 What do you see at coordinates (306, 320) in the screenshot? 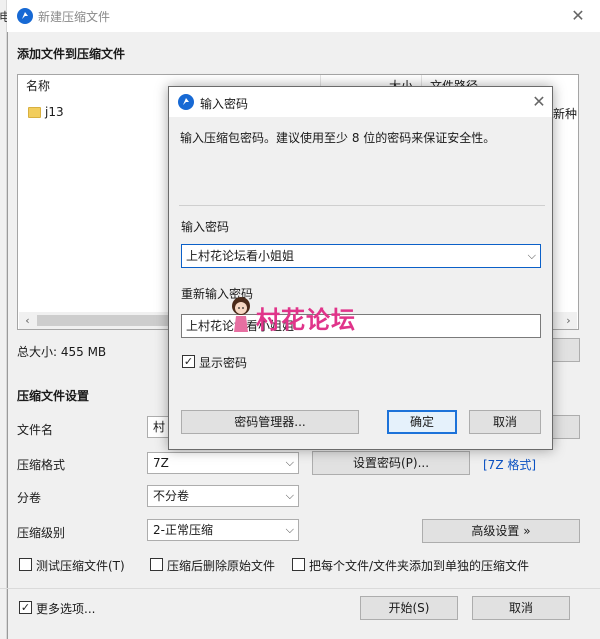
I see `watermark-text: 村花论坛` at bounding box center [306, 320].